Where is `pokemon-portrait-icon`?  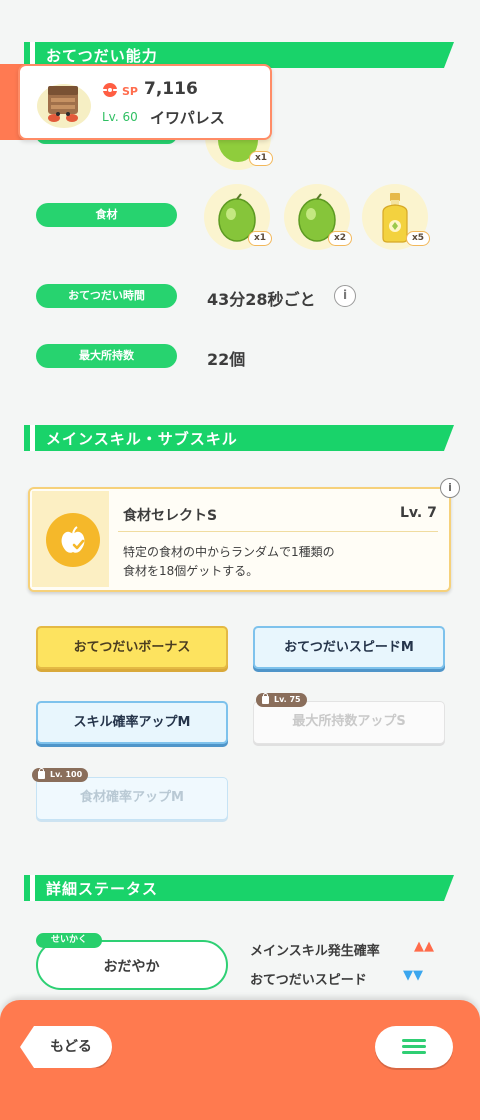 pokemon-portrait-icon is located at coordinates (64, 106).